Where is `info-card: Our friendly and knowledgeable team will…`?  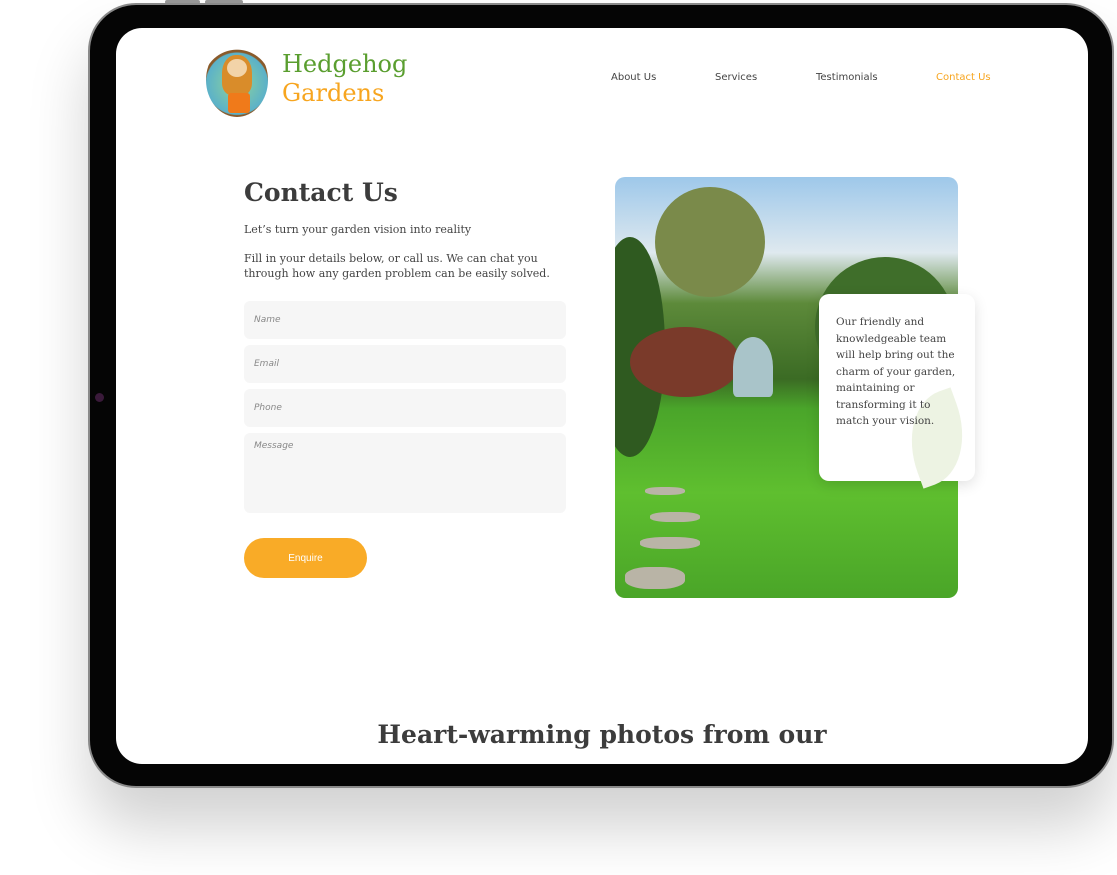
info-card: Our friendly and knowledgeable team will… is located at coordinates (899, 391).